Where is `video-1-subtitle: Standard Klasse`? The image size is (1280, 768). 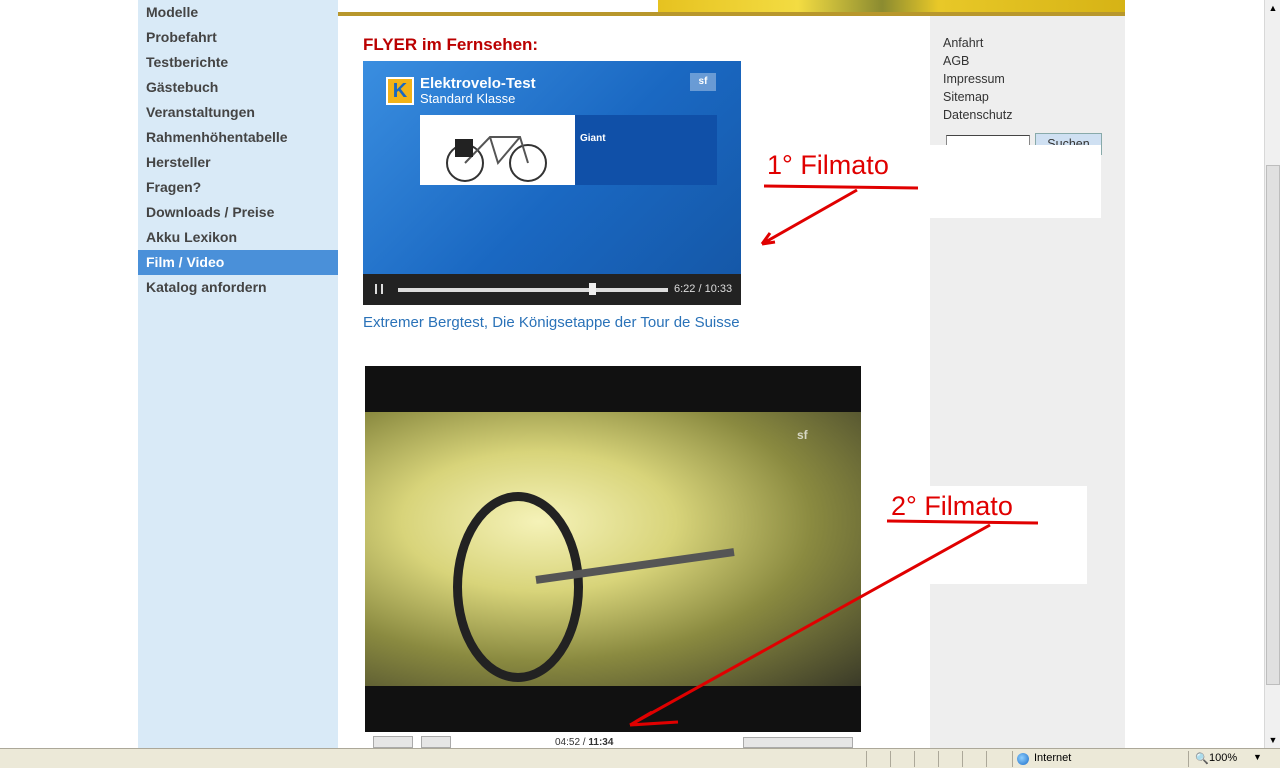 video-1-subtitle: Standard Klasse is located at coordinates (468, 98).